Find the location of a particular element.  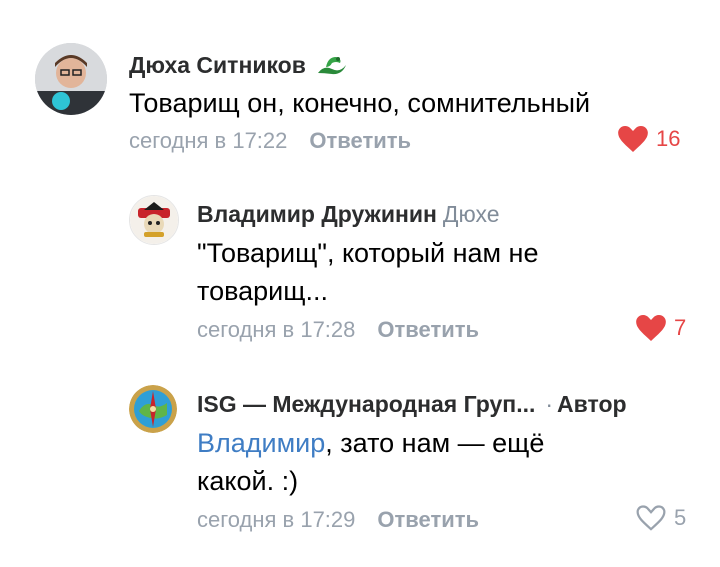

comment-author: Дюха Ситников is located at coordinates (239, 65).